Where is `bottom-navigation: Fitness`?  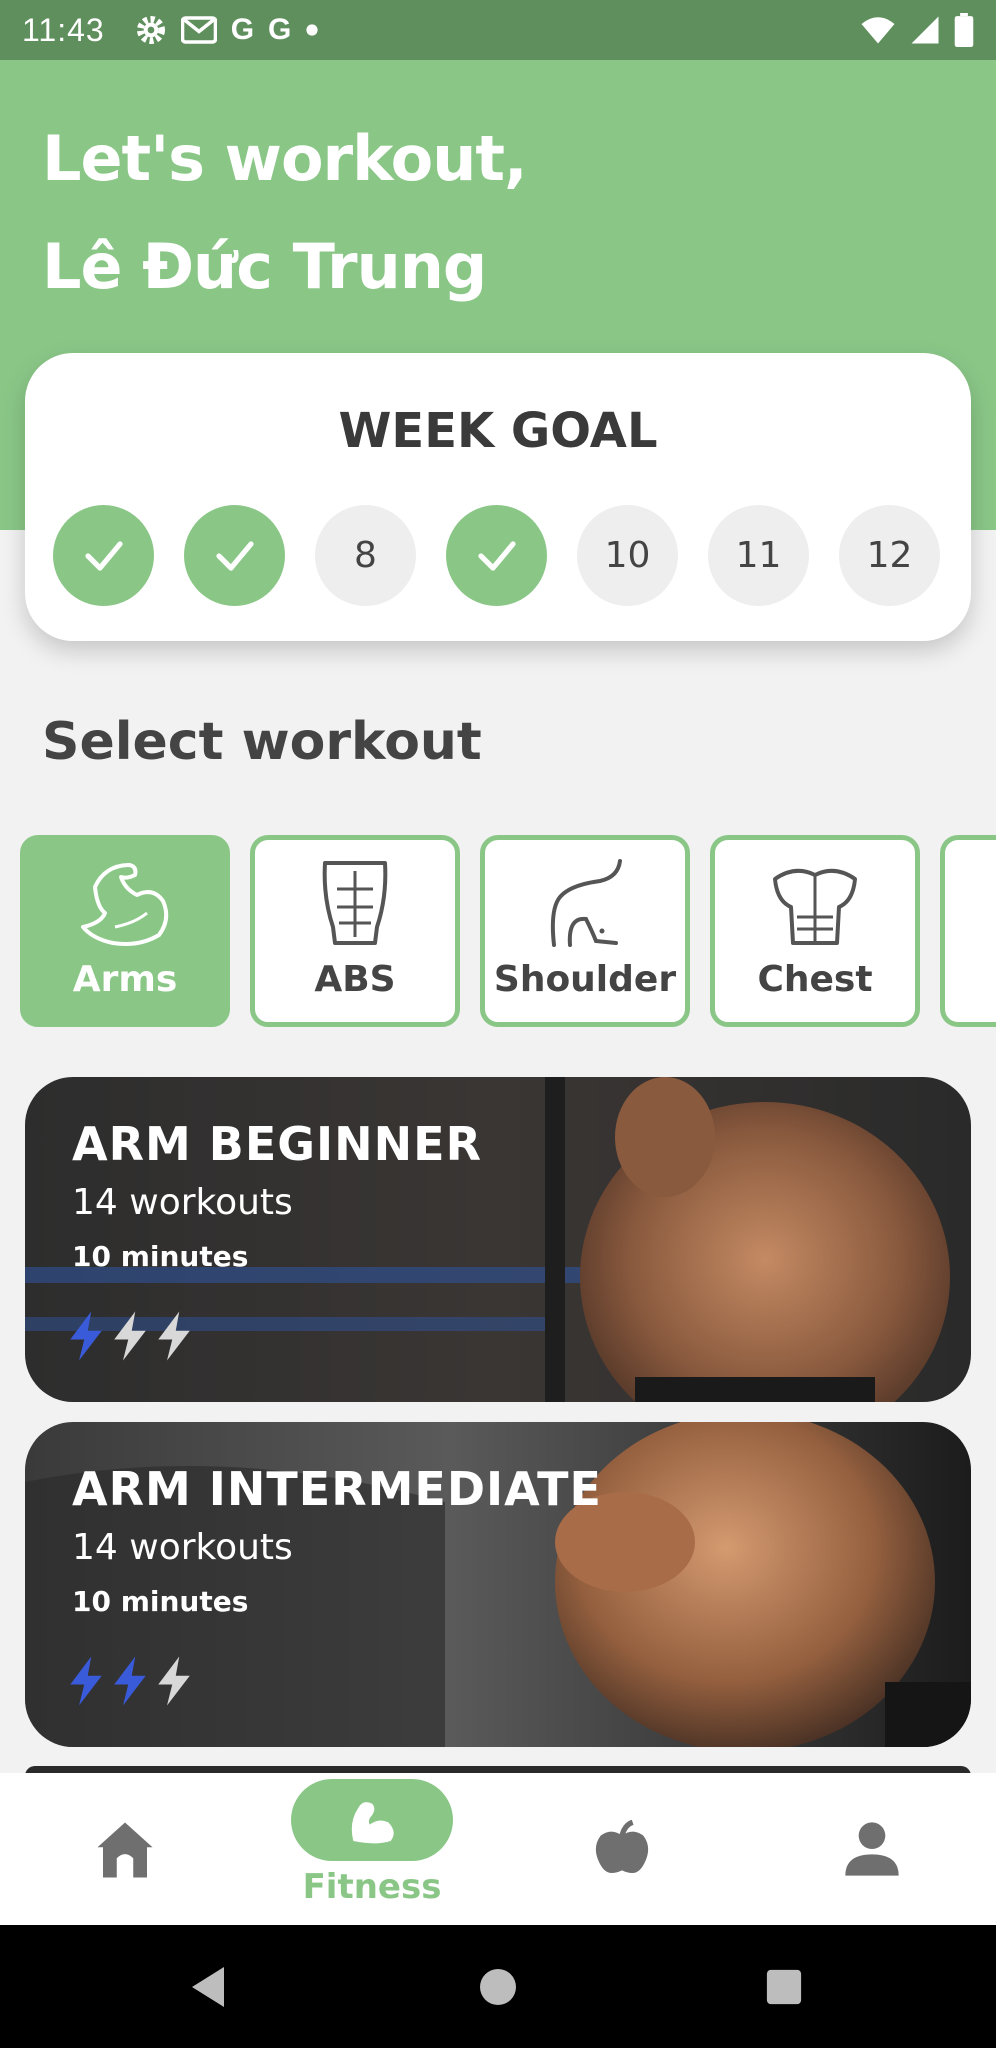 bottom-navigation: Fitness is located at coordinates (498, 1849).